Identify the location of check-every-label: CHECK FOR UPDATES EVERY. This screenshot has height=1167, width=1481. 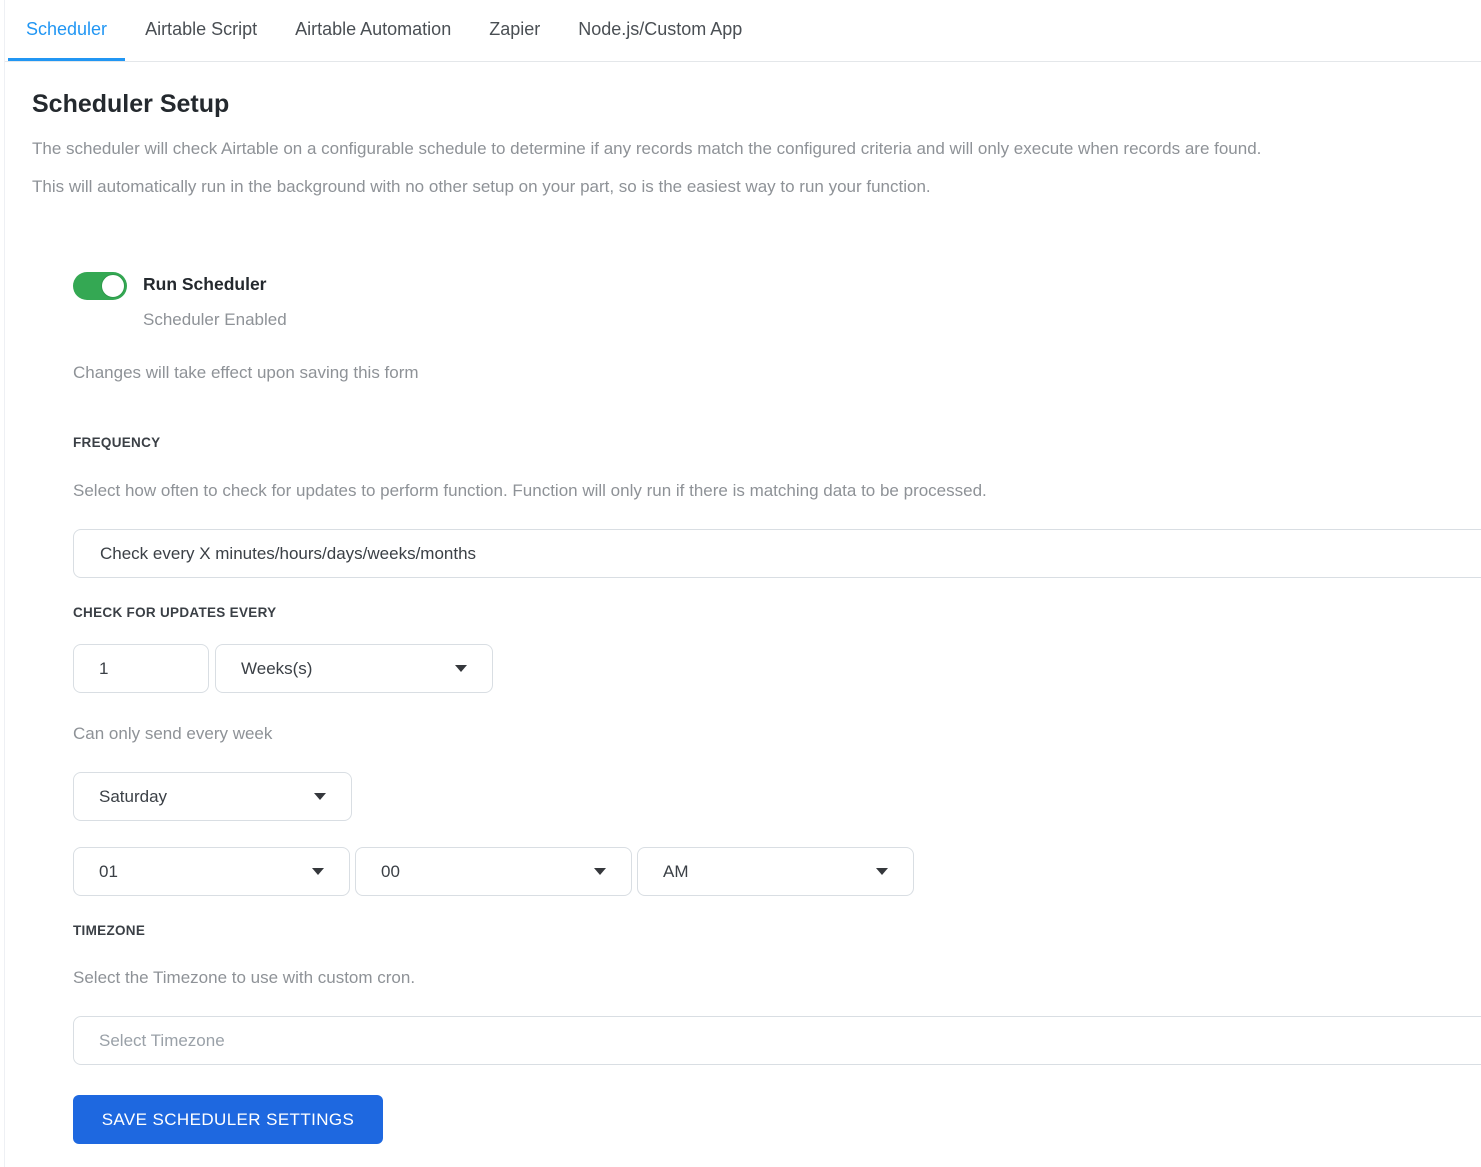
(175, 612).